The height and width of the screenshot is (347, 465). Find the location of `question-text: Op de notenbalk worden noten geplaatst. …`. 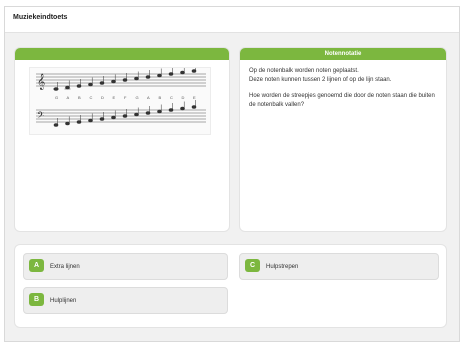

question-text: Op de notenbalk worden noten geplaatst. … is located at coordinates (343, 84).